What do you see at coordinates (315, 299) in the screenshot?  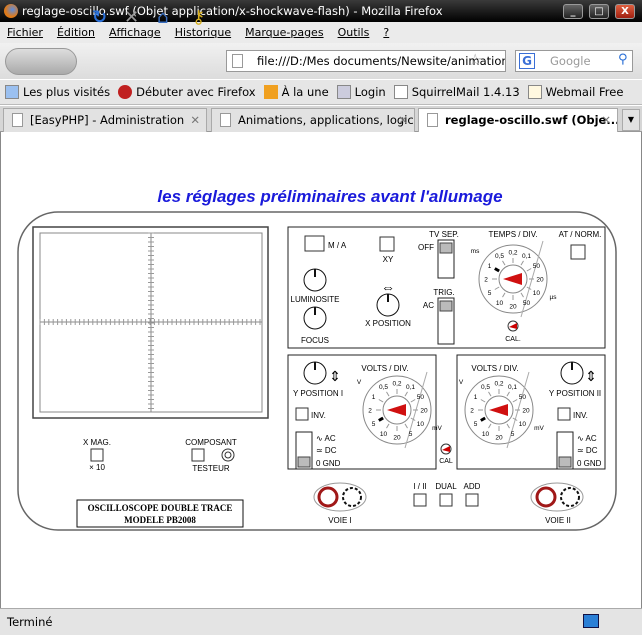 I see `luminosite-label: LUMINOSITE` at bounding box center [315, 299].